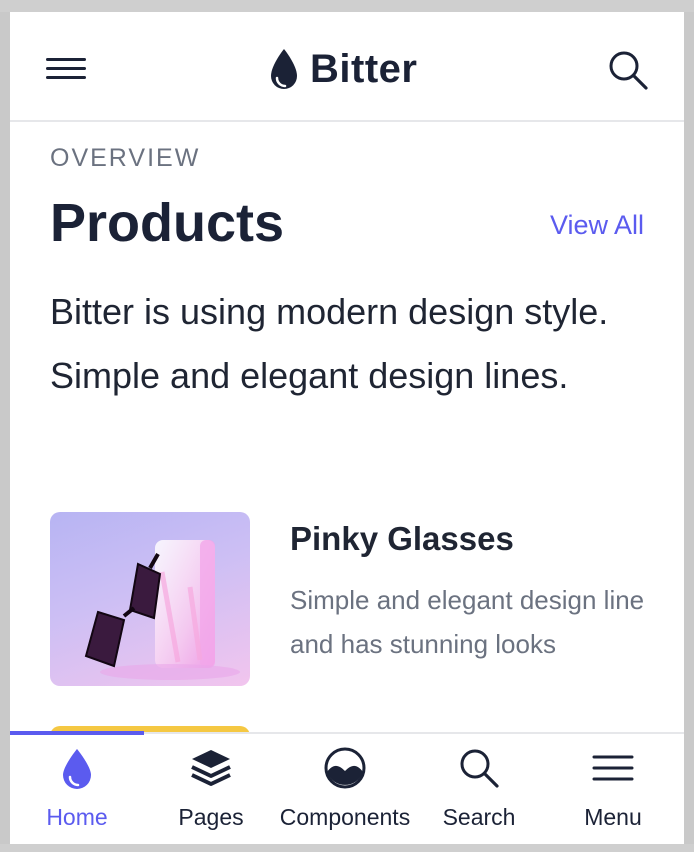 The width and height of the screenshot is (694, 852). What do you see at coordinates (77, 733) in the screenshot?
I see `active-tab-indicator` at bounding box center [77, 733].